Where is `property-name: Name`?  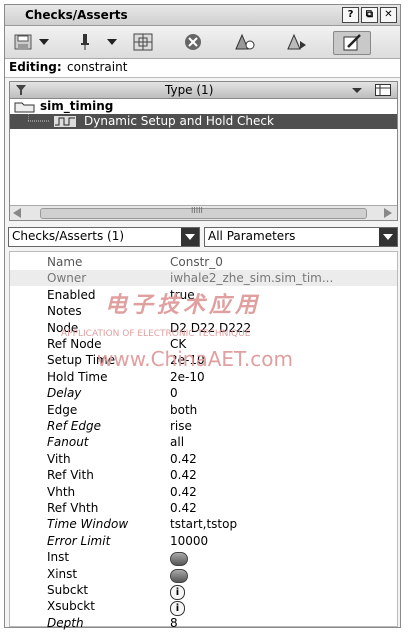 property-name: Name is located at coordinates (65, 262).